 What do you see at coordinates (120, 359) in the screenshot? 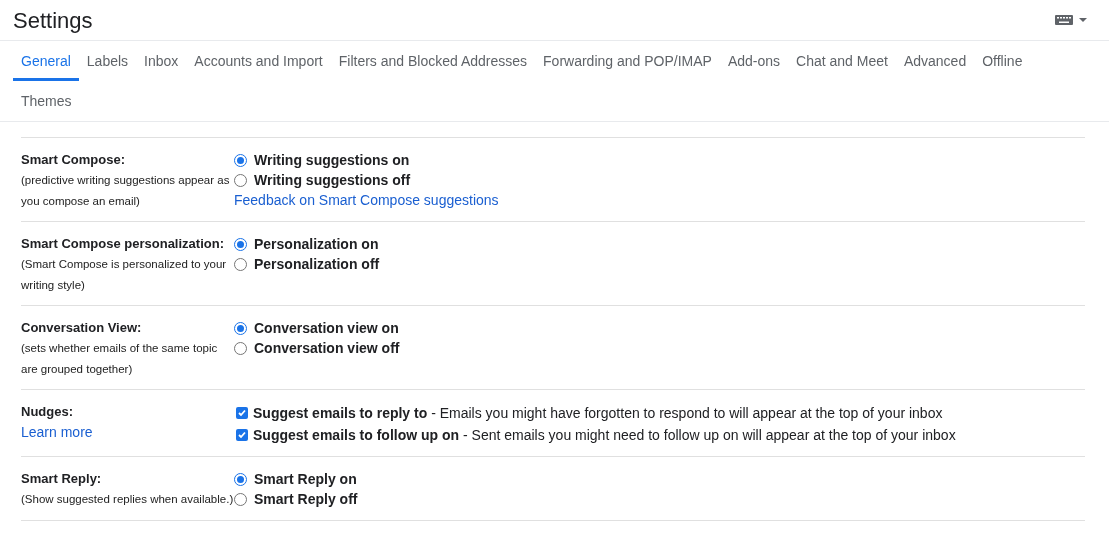
I see `setting-description: (sets whether emails of the same topic are grouped together)` at bounding box center [120, 359].